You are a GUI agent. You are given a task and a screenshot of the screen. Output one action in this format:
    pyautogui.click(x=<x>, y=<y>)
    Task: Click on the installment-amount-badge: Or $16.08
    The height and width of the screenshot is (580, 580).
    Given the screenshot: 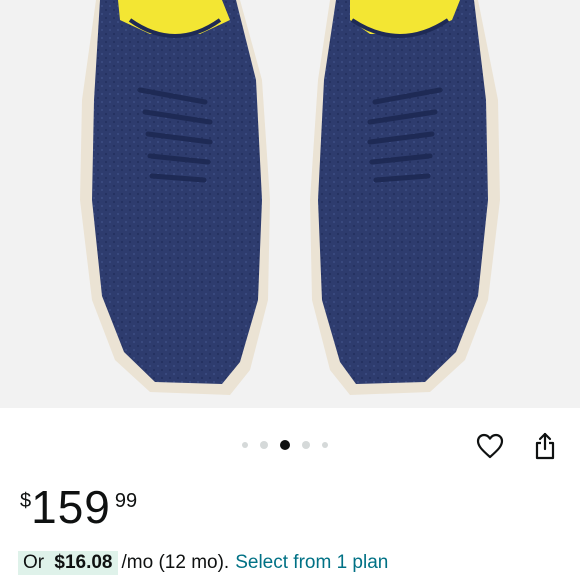 What is the action you would take?
    pyautogui.click(x=68, y=563)
    